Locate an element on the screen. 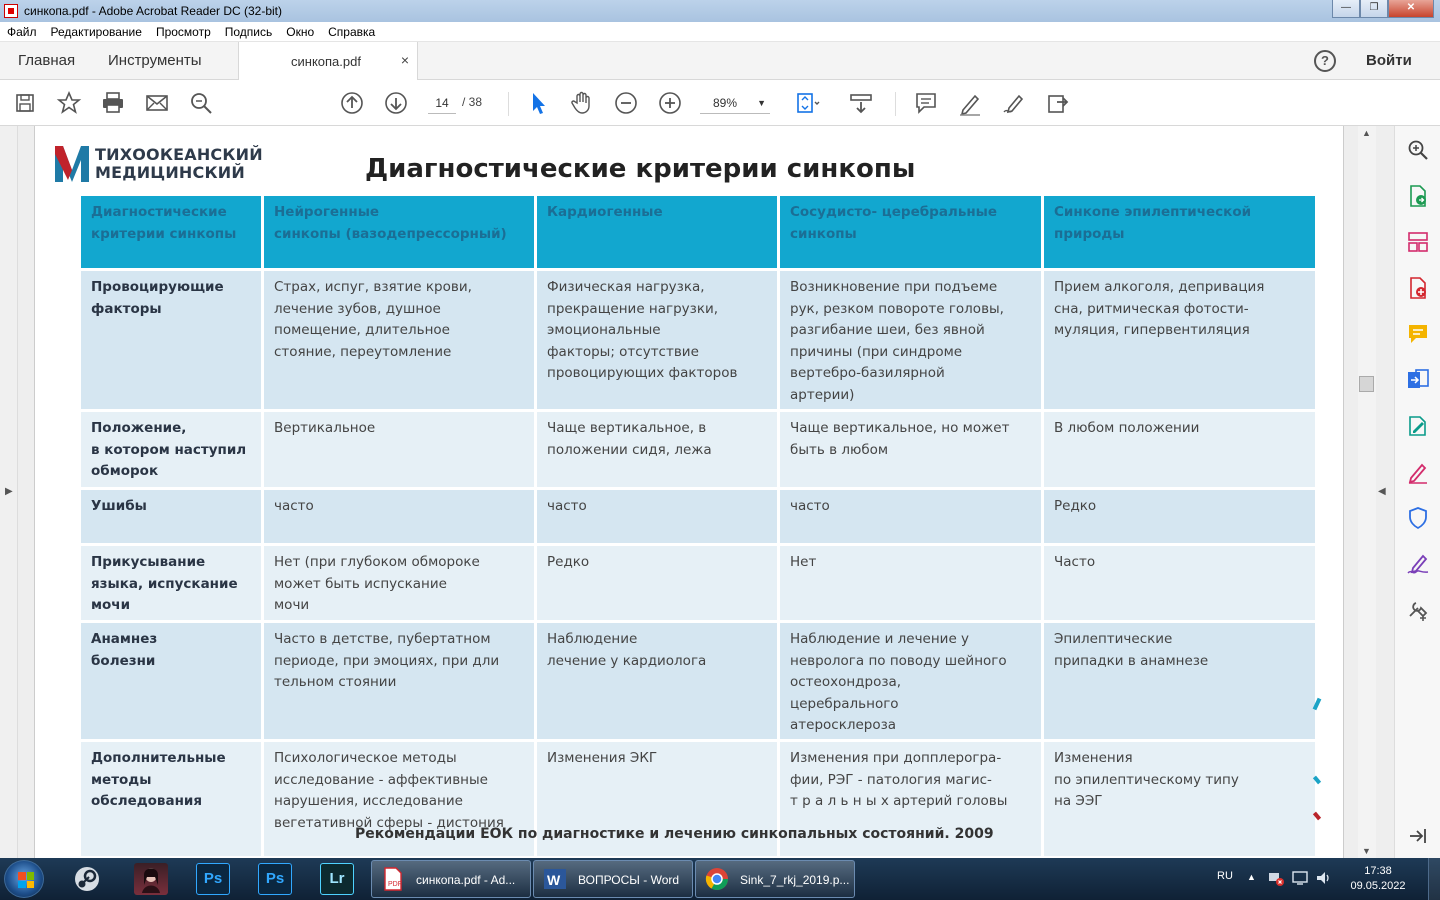 The width and height of the screenshot is (1440, 900). menu-window: Окно is located at coordinates (300, 32).